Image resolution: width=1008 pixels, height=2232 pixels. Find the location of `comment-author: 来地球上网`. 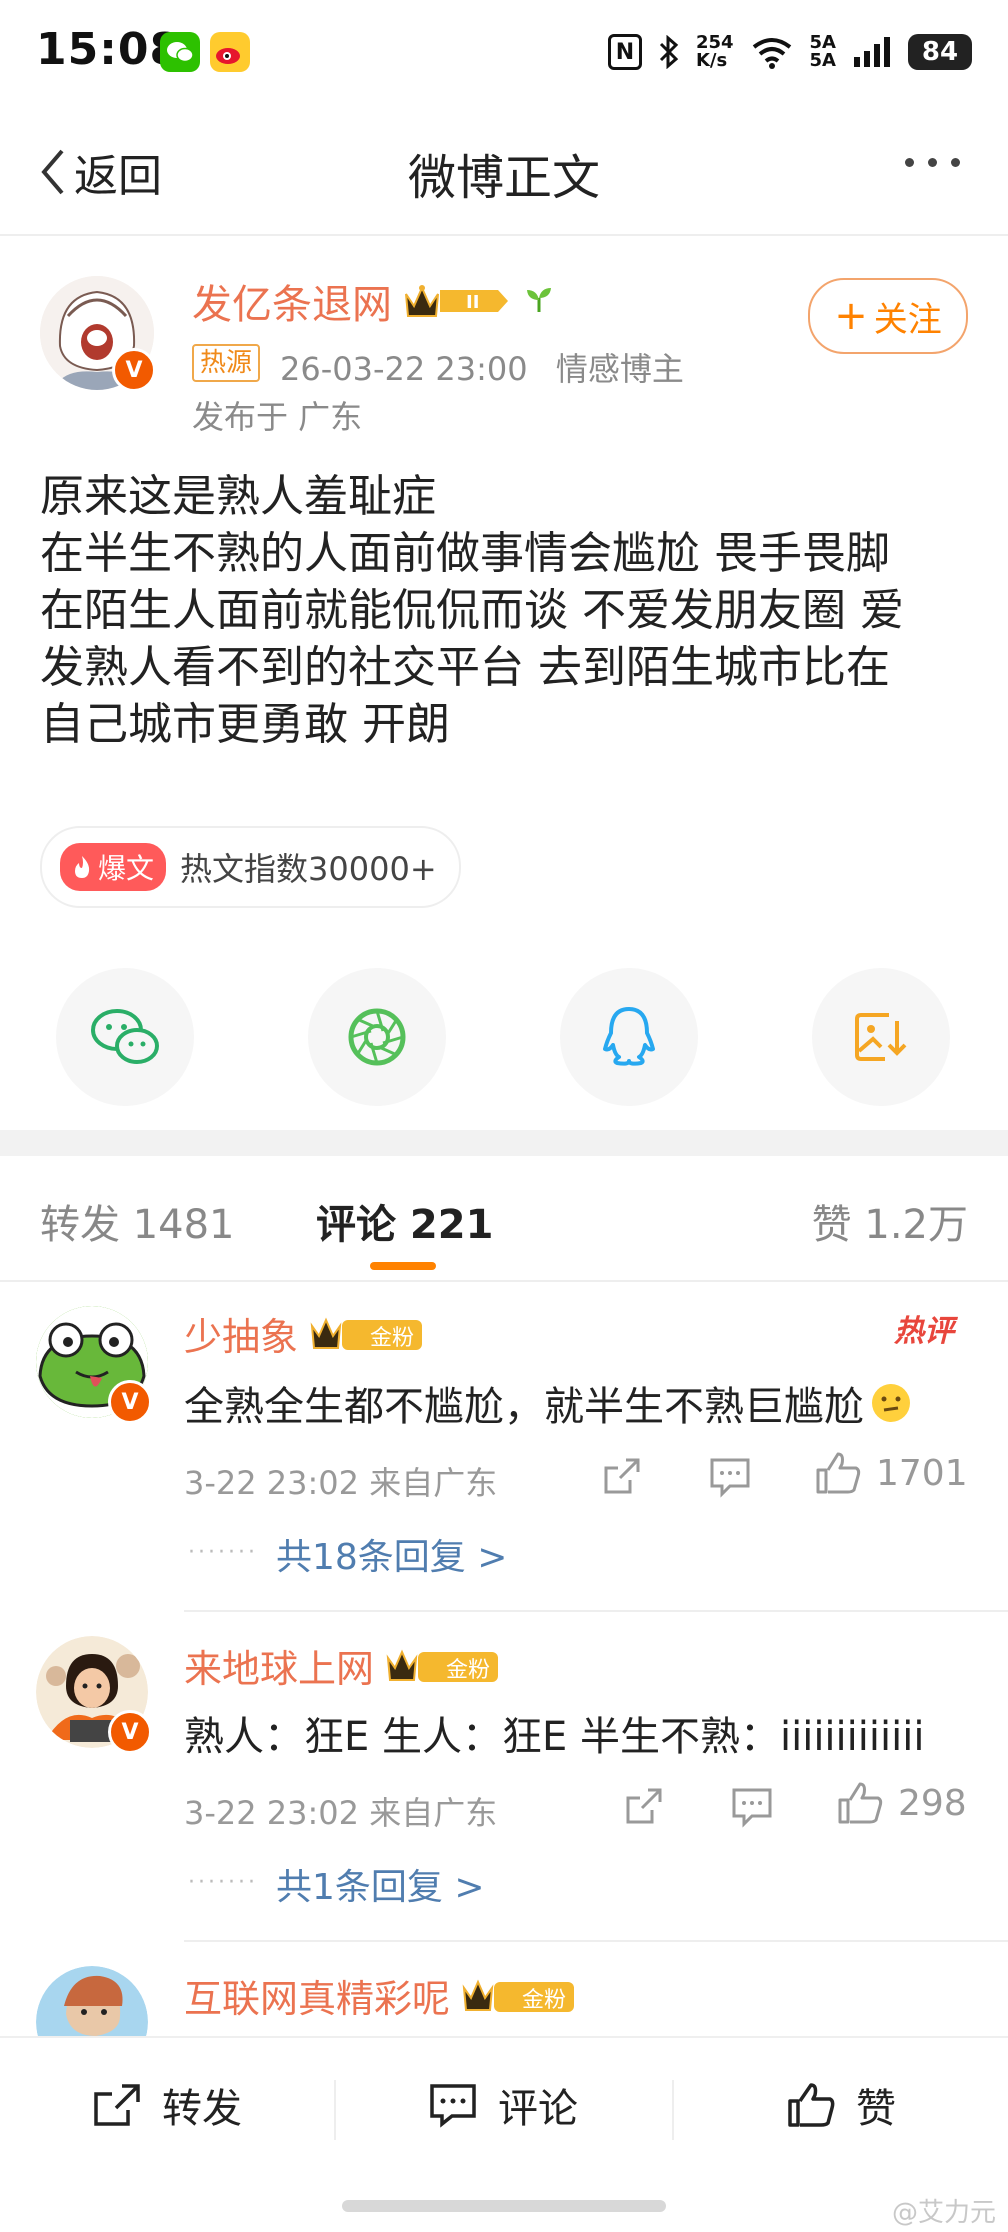

comment-author: 来地球上网 is located at coordinates (279, 1665).